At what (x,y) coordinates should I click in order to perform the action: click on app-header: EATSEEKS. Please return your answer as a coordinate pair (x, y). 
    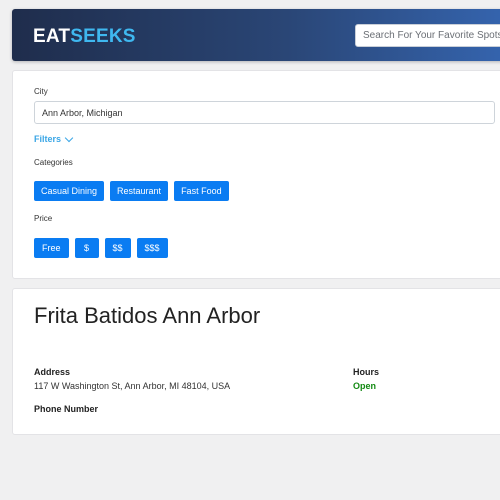
    Looking at the image, I should click on (256, 35).